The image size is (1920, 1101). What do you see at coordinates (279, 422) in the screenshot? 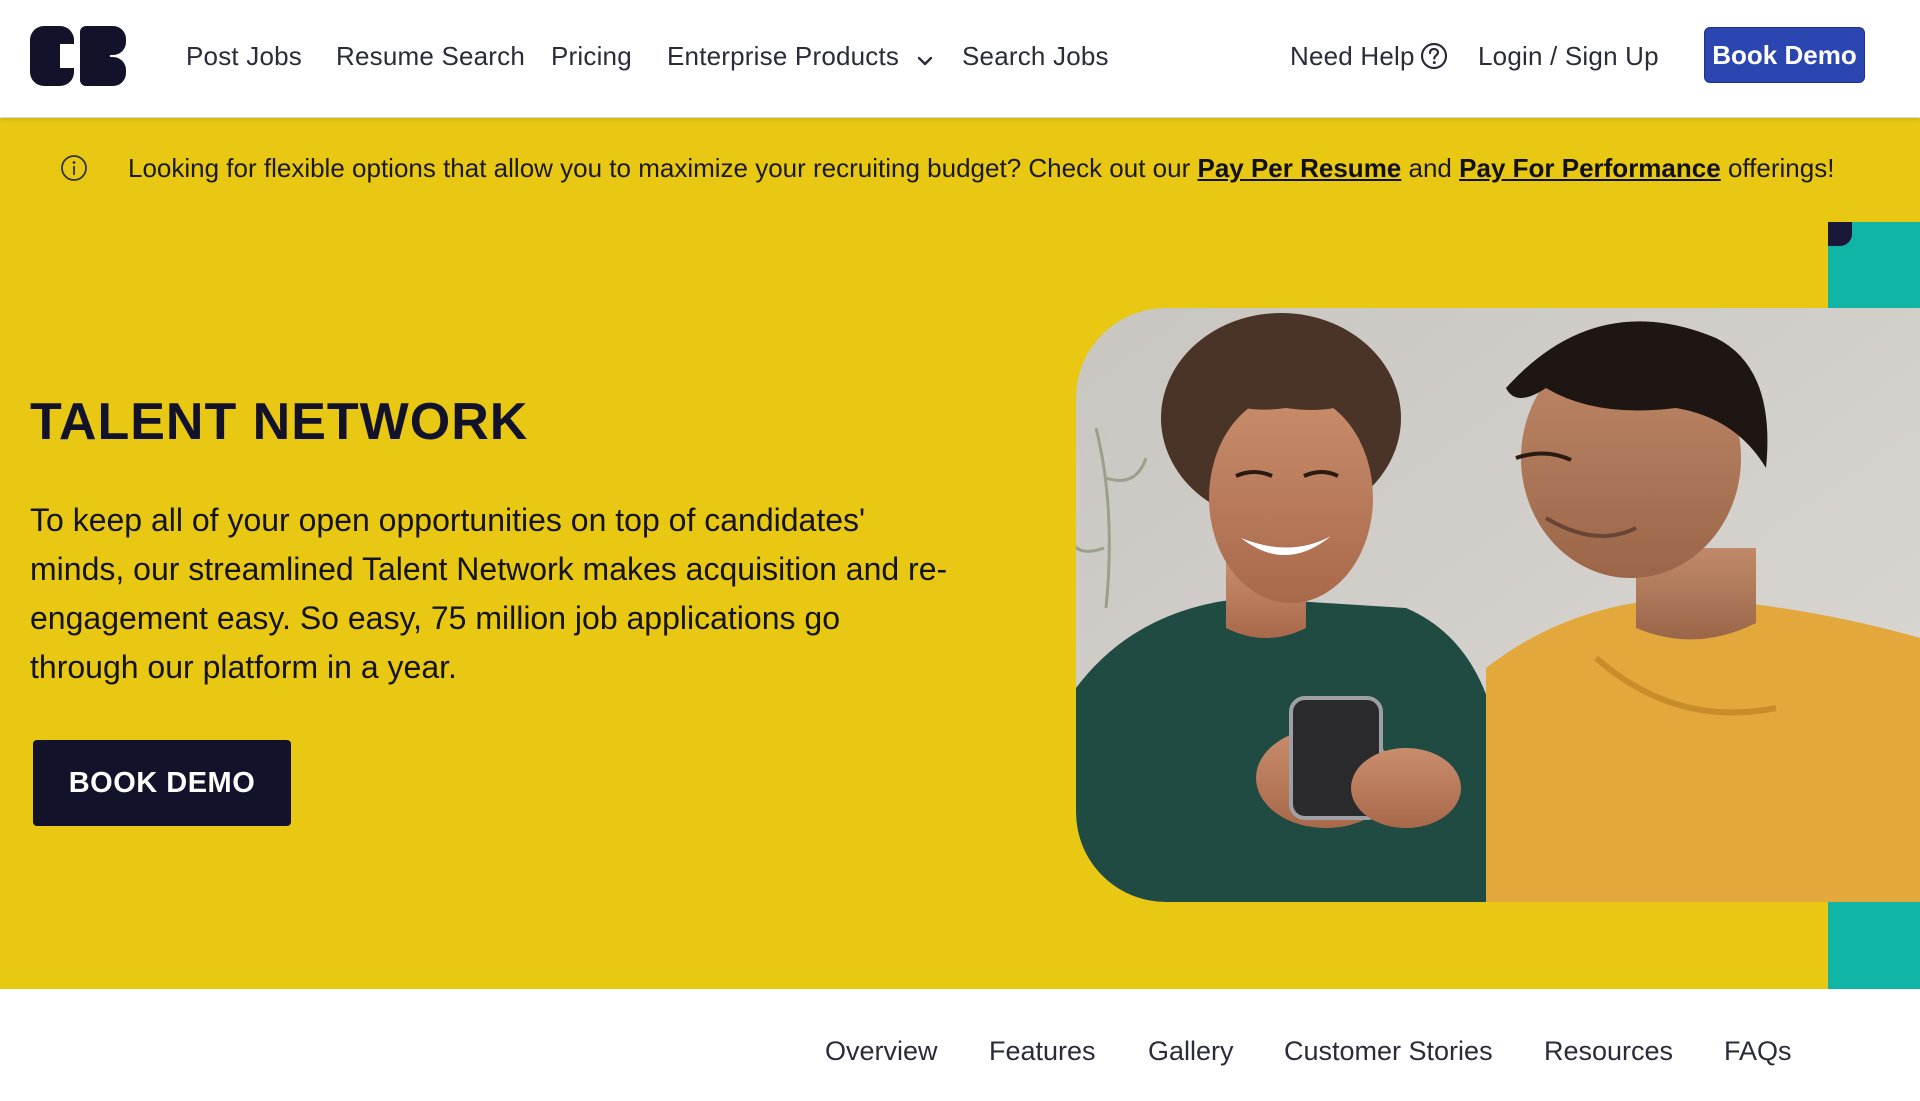
I see `page-title: TALENT NETWORK` at bounding box center [279, 422].